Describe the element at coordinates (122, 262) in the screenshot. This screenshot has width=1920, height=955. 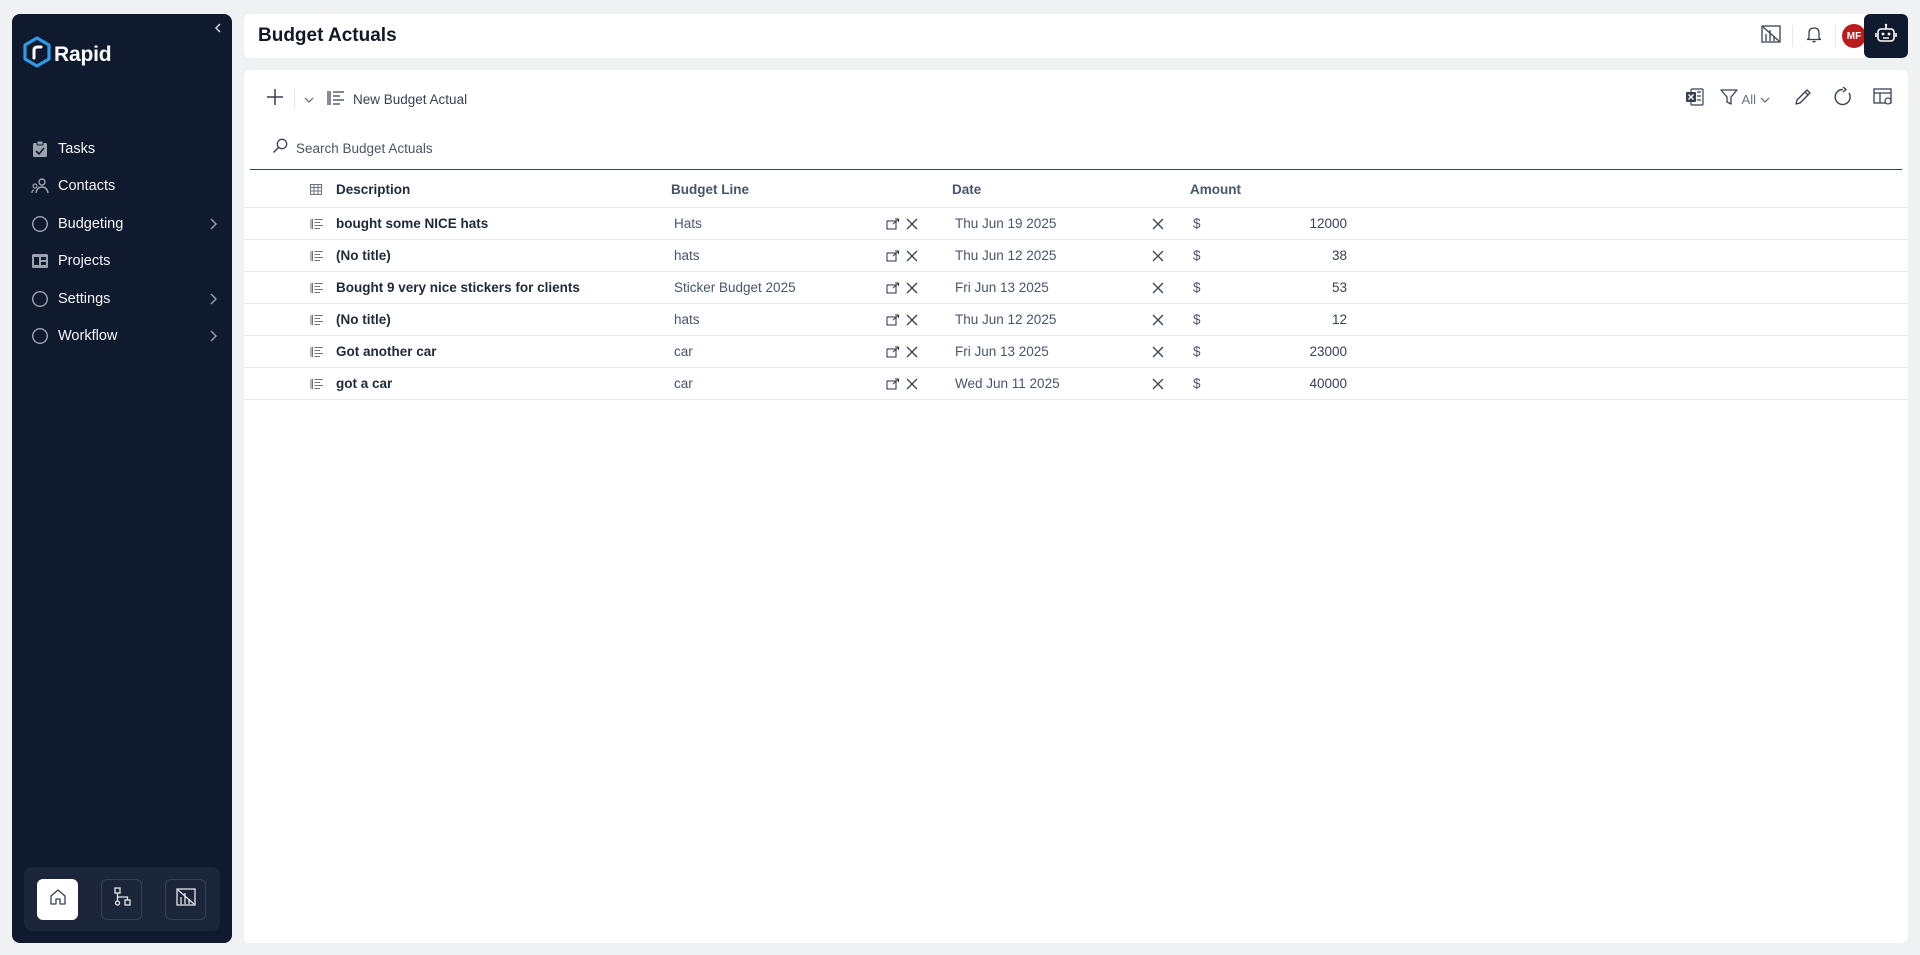
I see `sidebar-item-projects: Projects` at that location.